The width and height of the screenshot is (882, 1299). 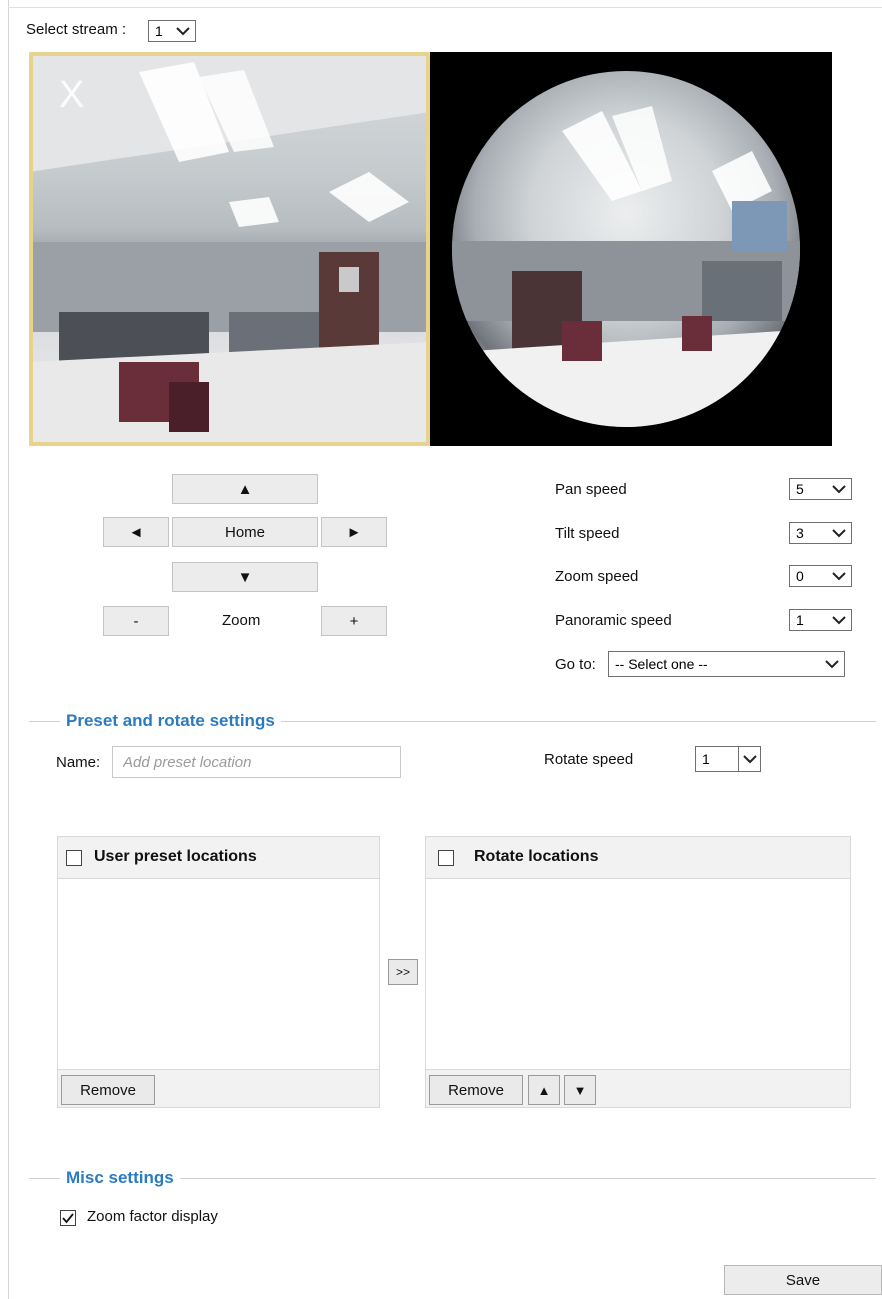 I want to click on panoramic-speed-select: 1, so click(x=820, y=620).